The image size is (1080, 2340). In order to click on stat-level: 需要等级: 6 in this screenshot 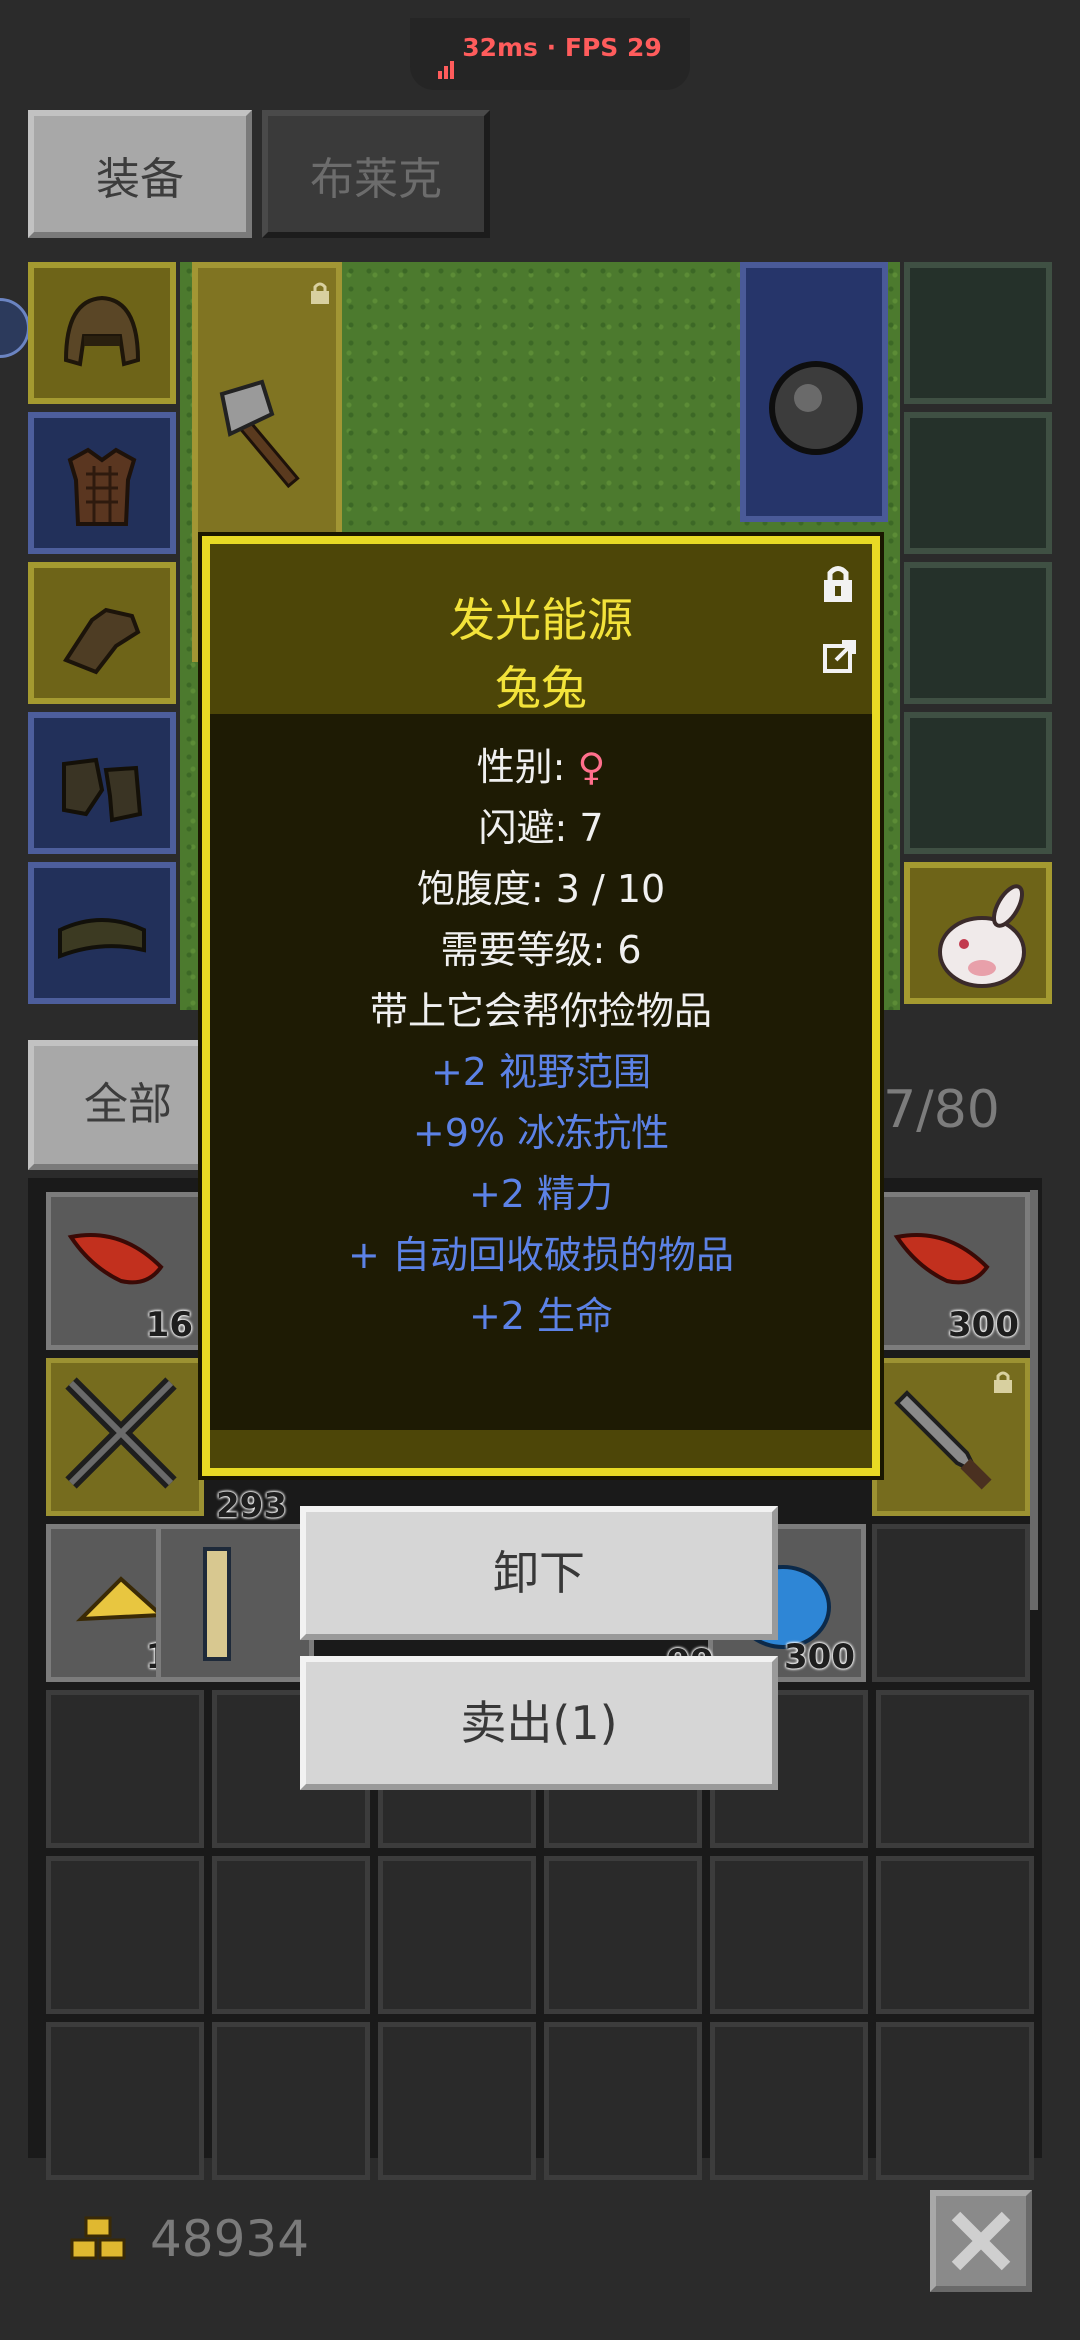, I will do `click(541, 950)`.